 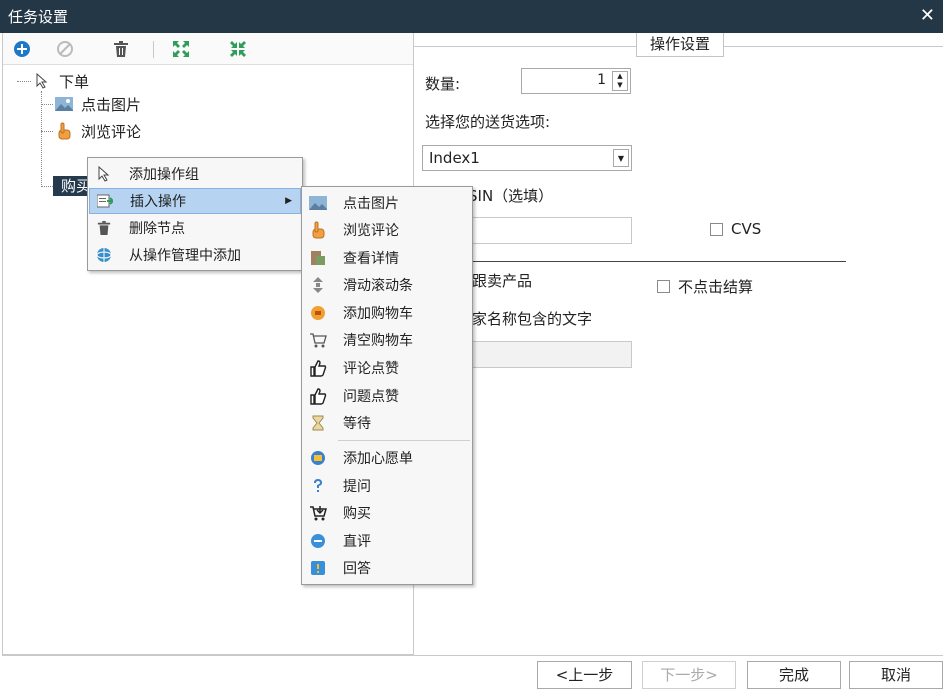 I want to click on details-icon, so click(x=318, y=258).